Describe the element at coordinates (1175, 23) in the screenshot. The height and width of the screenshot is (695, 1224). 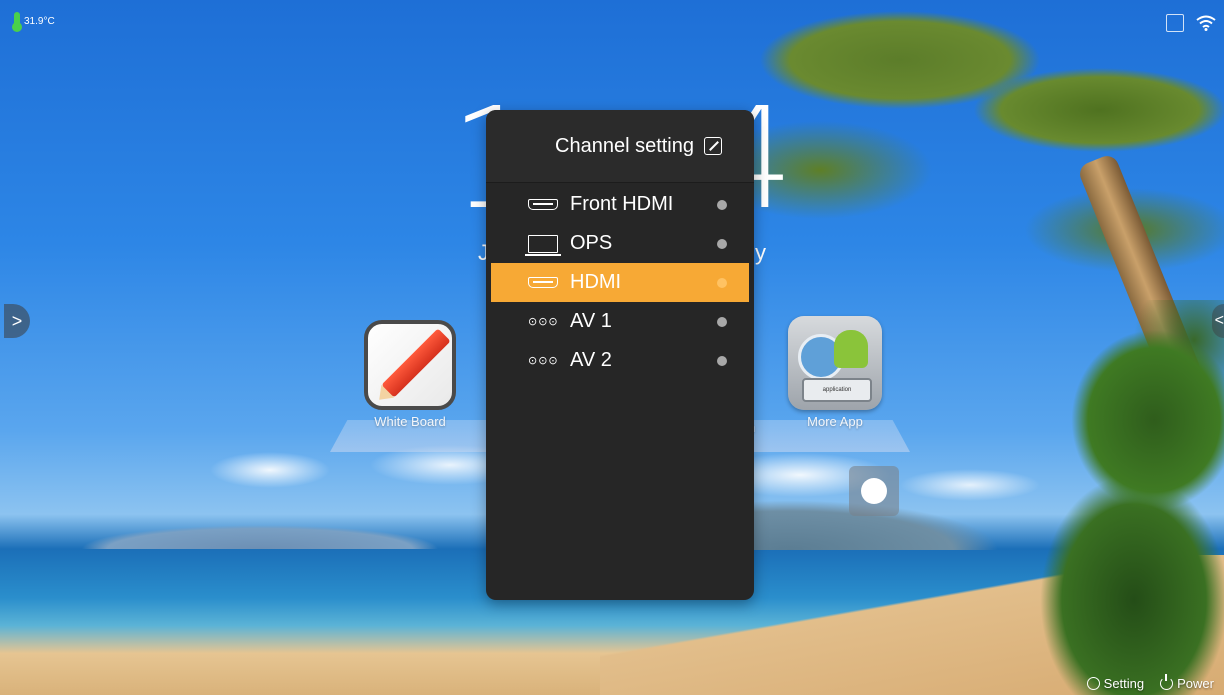
I see `screen-icon` at that location.